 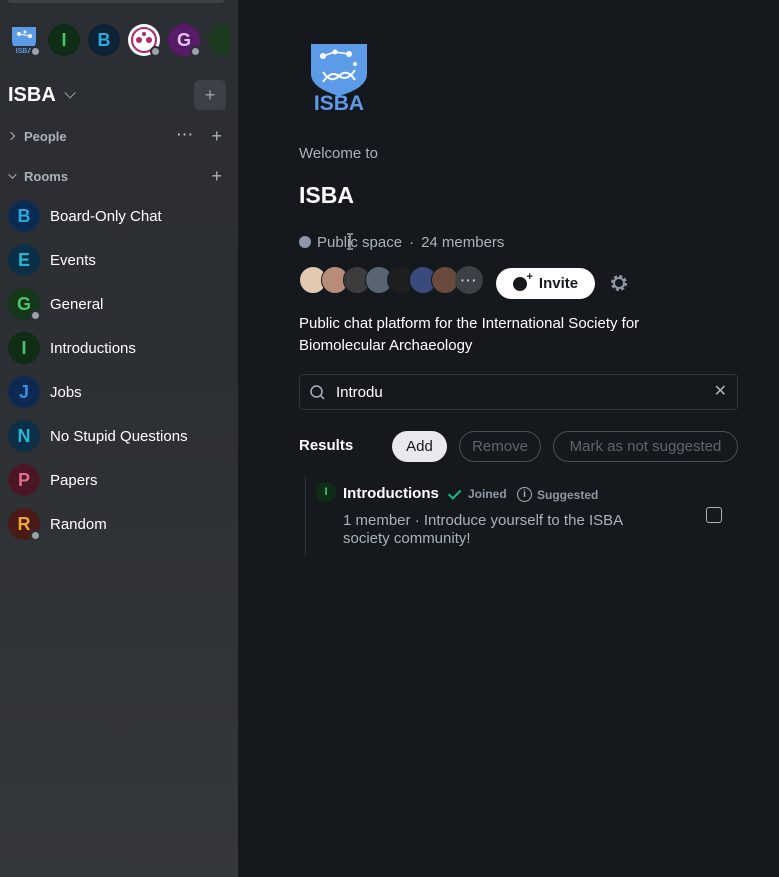 I want to click on room-avatar-letter: N, so click(x=24, y=435).